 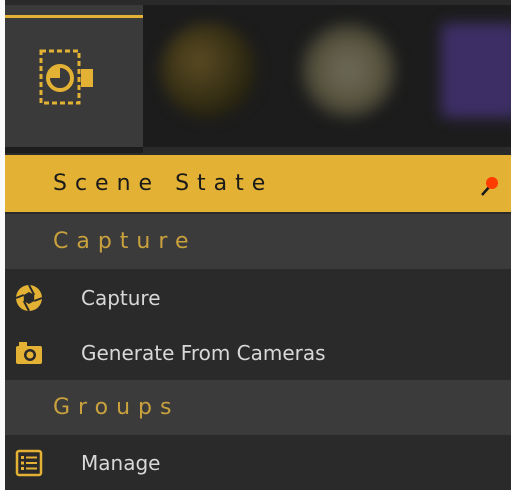 I want to click on pin-icon, so click(x=490, y=186).